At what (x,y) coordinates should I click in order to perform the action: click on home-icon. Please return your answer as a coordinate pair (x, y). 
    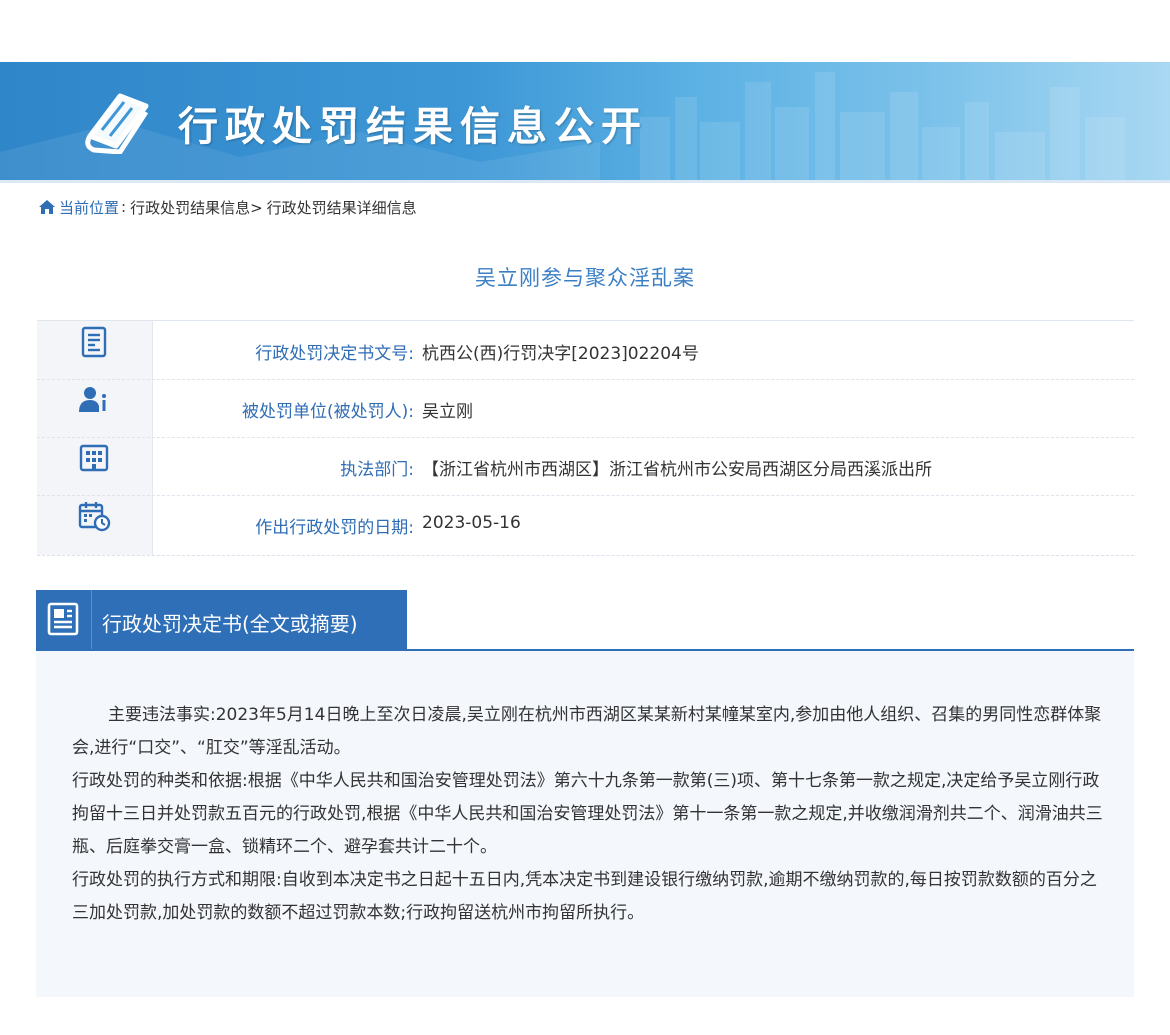
    Looking at the image, I should click on (47, 207).